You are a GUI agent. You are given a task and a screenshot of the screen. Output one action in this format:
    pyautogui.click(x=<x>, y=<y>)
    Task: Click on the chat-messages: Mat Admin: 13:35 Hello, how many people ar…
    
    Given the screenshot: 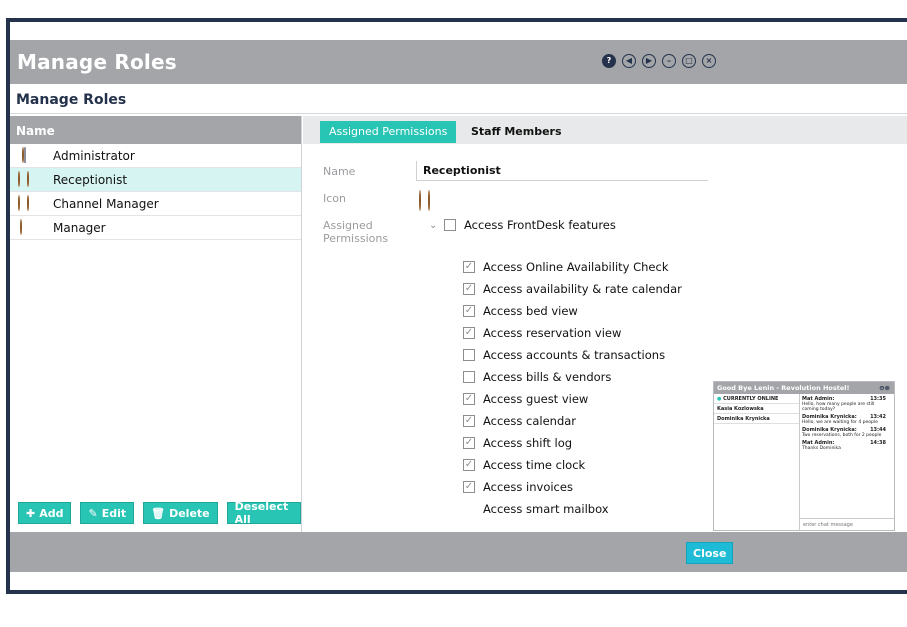 What is the action you would take?
    pyautogui.click(x=847, y=424)
    